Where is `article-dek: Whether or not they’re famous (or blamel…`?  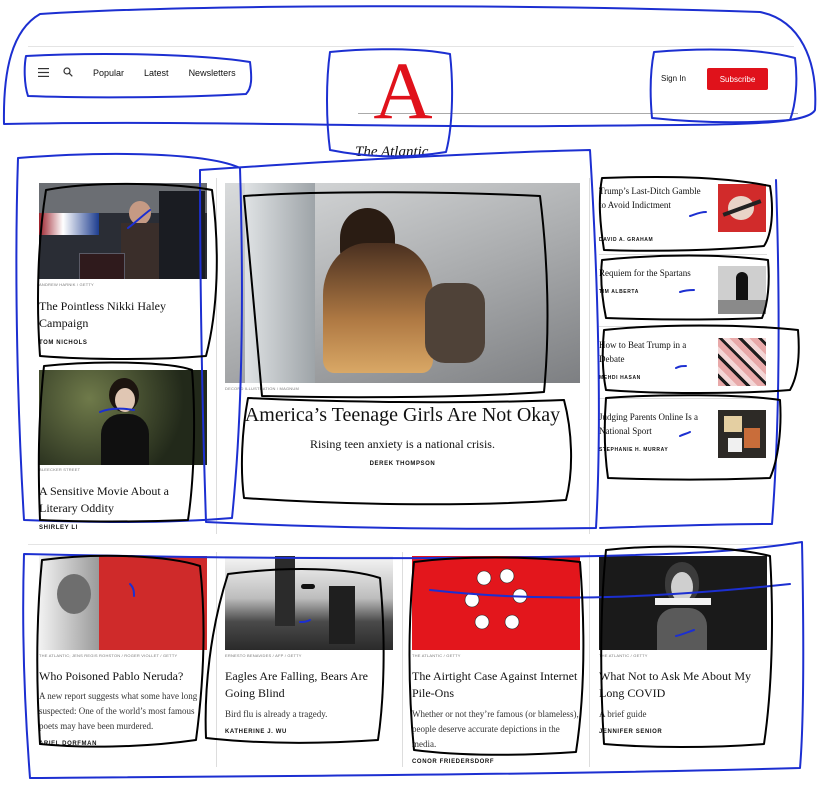
article-dek: Whether or not they’re famous (or blamel… is located at coordinates (495, 729).